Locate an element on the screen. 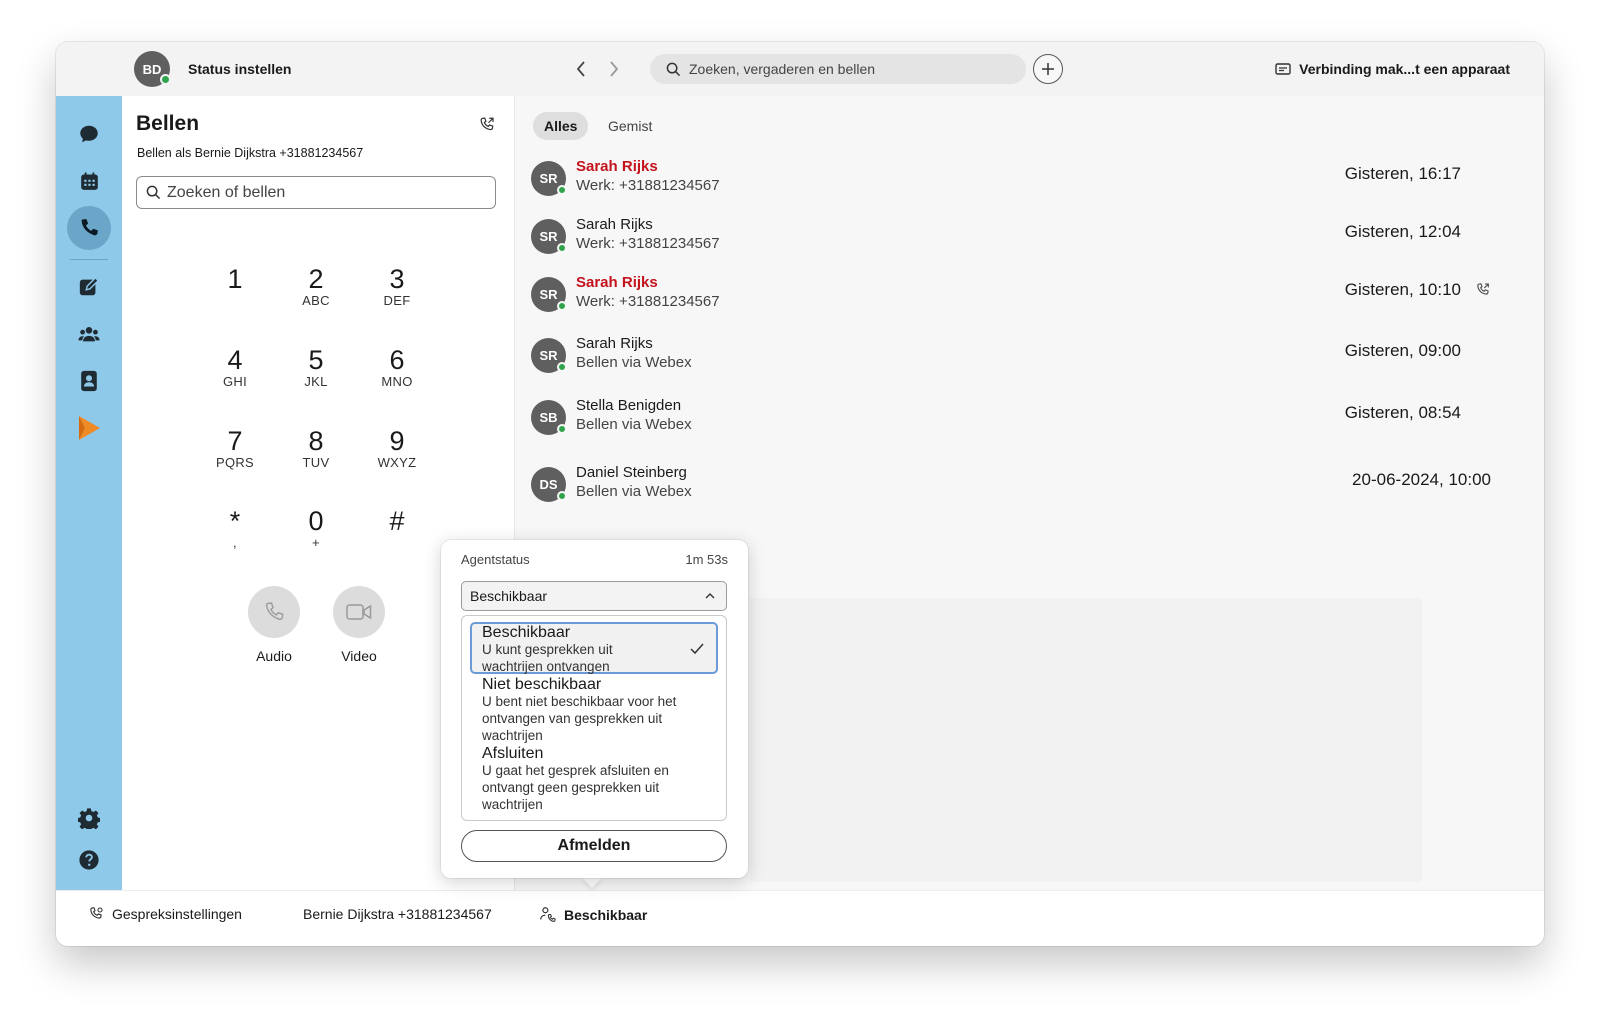 The height and width of the screenshot is (1018, 1600). contact-name: Daniel Steinberg is located at coordinates (631, 472).